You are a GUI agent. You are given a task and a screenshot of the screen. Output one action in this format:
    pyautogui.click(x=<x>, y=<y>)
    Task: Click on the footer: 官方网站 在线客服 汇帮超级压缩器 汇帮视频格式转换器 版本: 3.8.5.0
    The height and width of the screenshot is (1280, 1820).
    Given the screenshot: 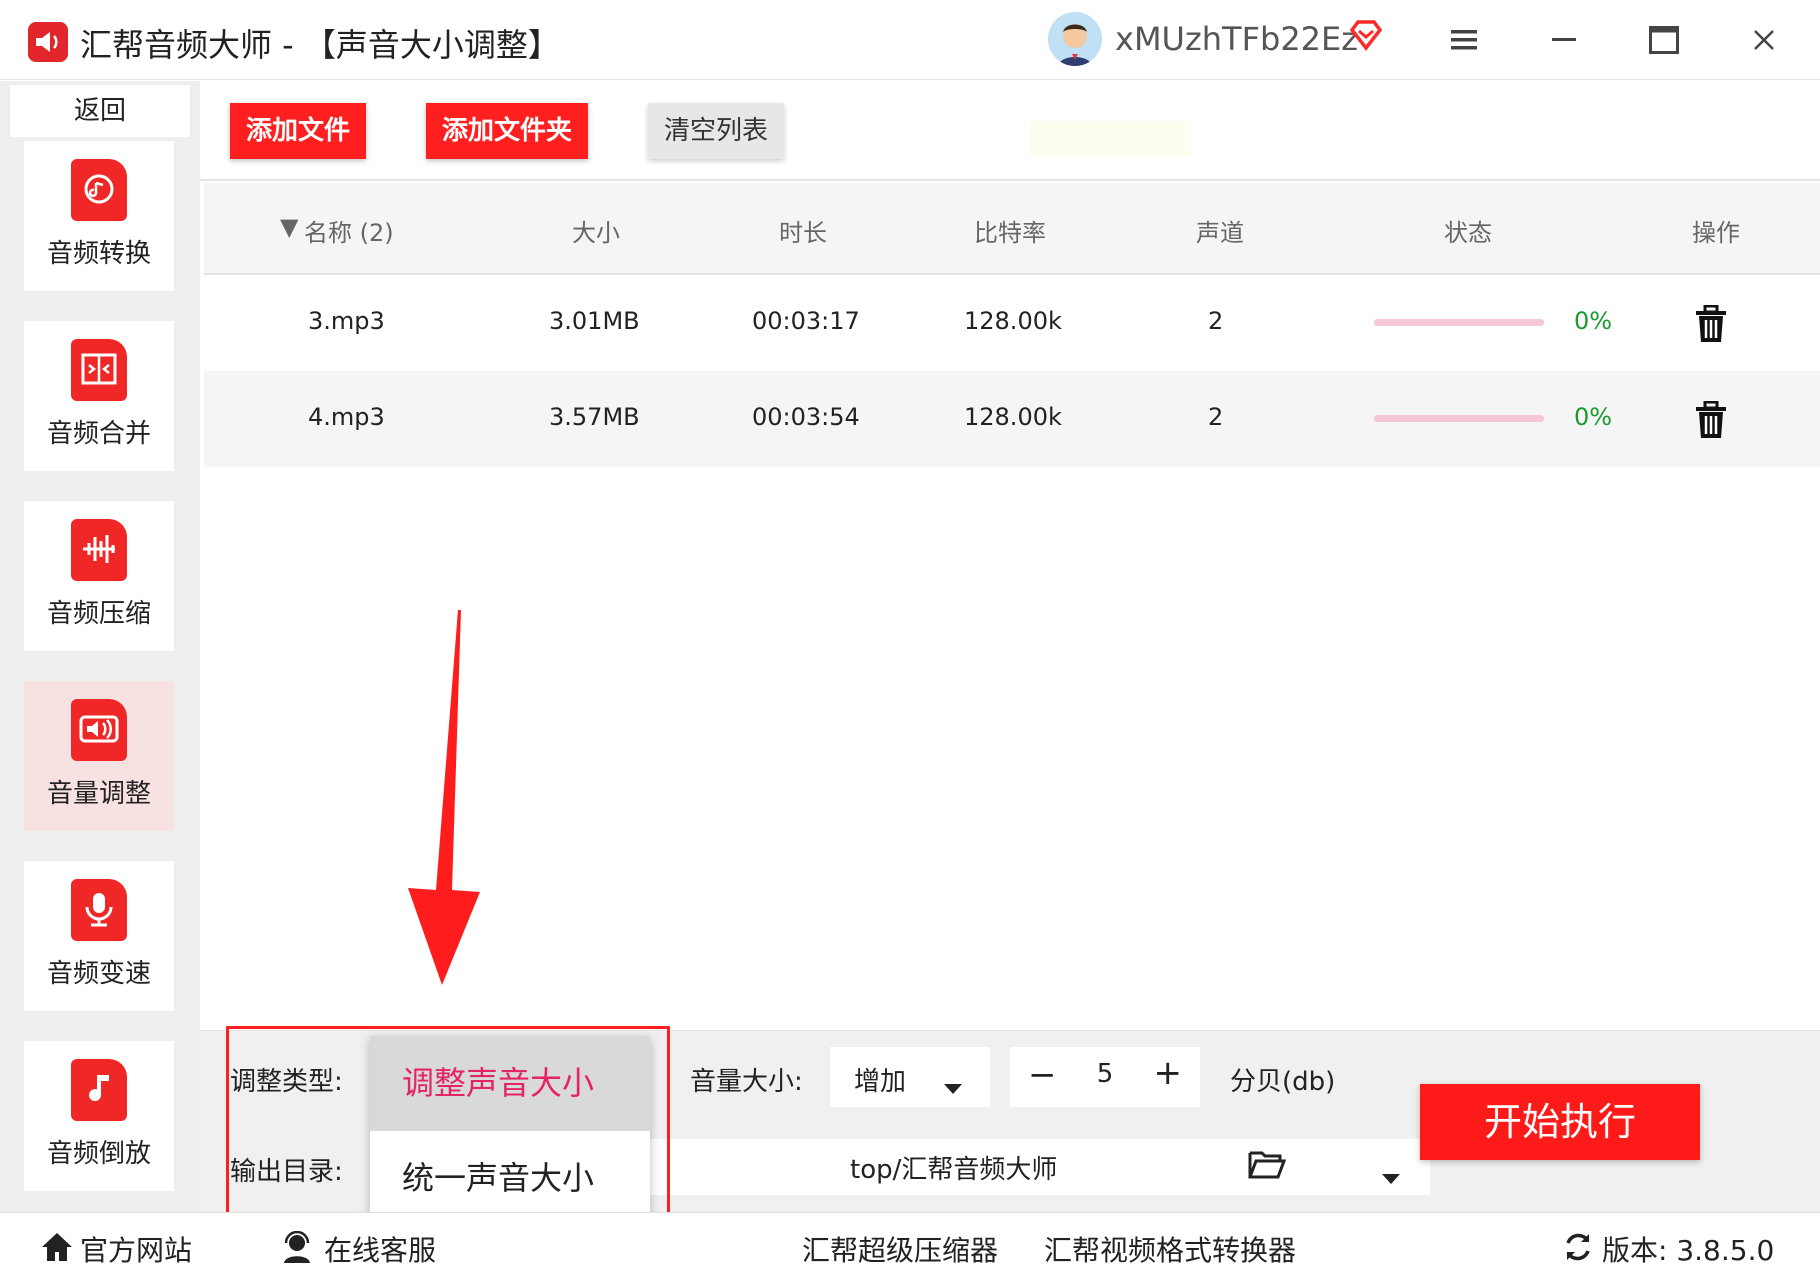 What is the action you would take?
    pyautogui.click(x=910, y=1246)
    